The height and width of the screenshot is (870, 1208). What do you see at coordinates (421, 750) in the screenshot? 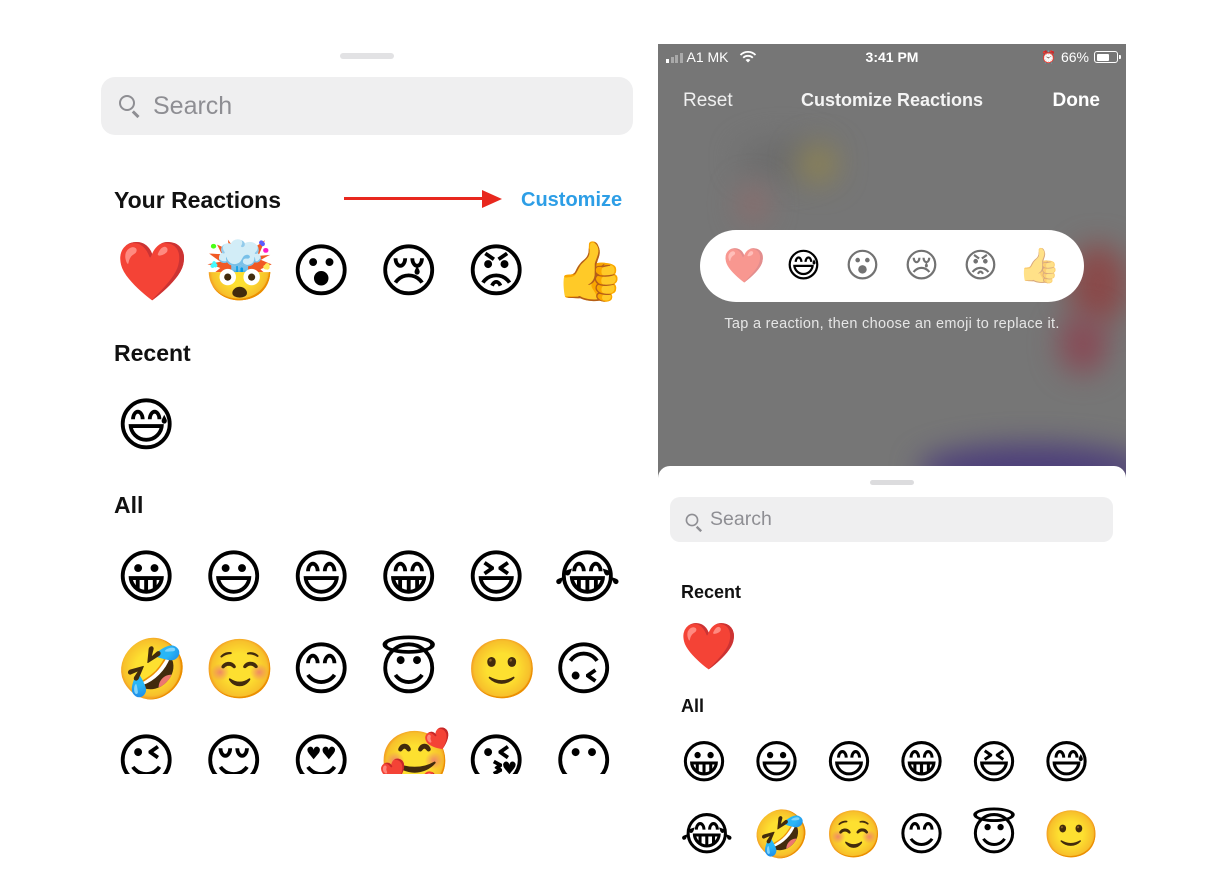
I see `emoji-cell: 🥰` at bounding box center [421, 750].